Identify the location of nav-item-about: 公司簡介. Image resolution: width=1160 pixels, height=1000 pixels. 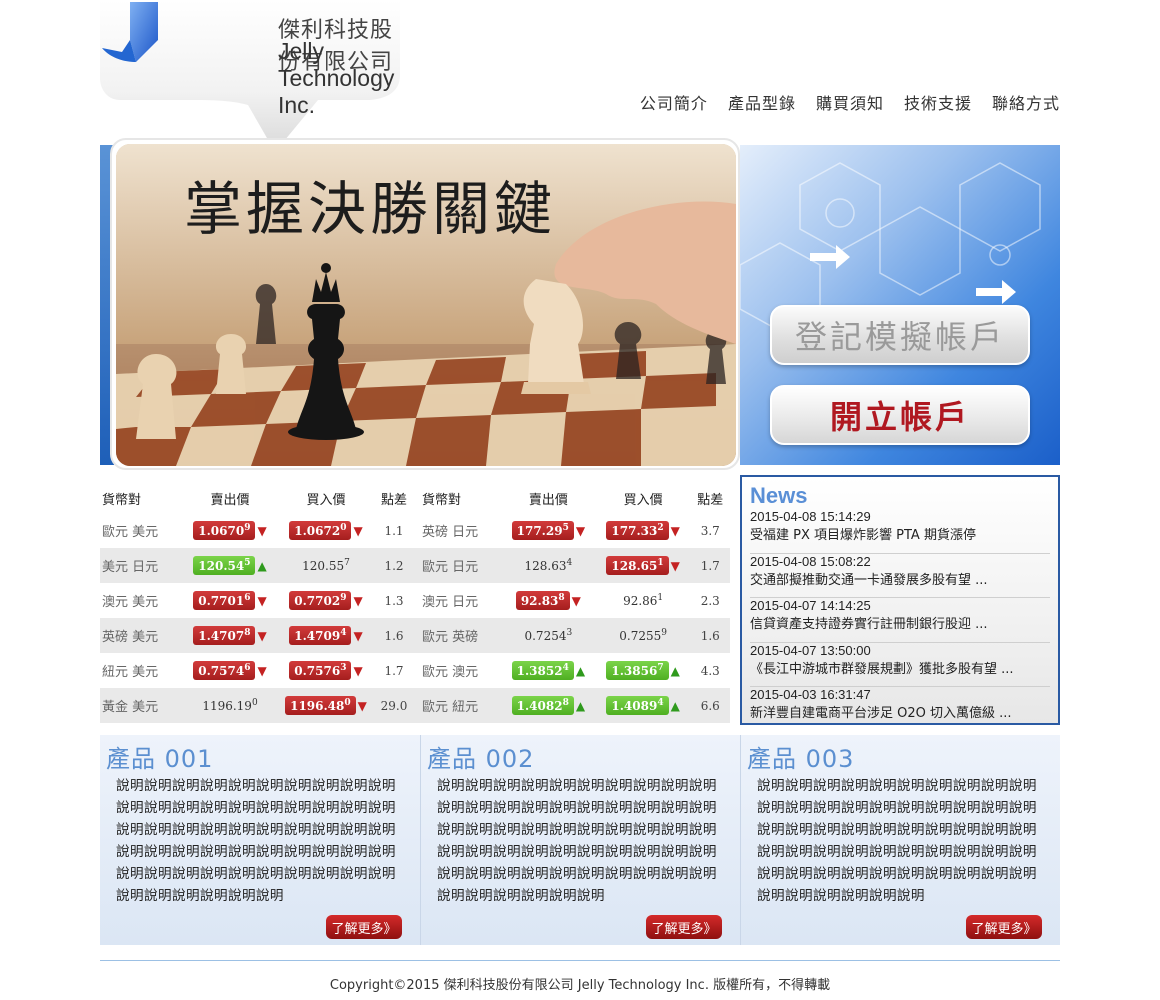
(674, 102).